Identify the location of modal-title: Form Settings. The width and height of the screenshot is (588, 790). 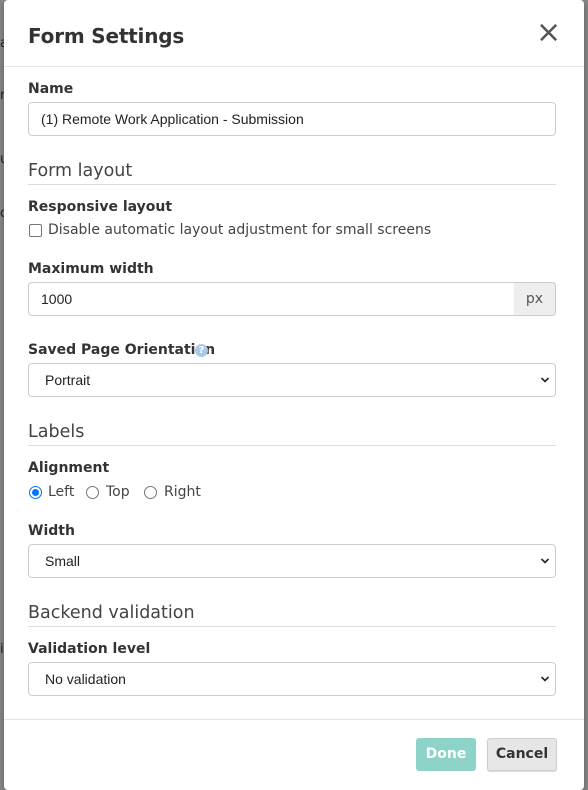
(106, 36).